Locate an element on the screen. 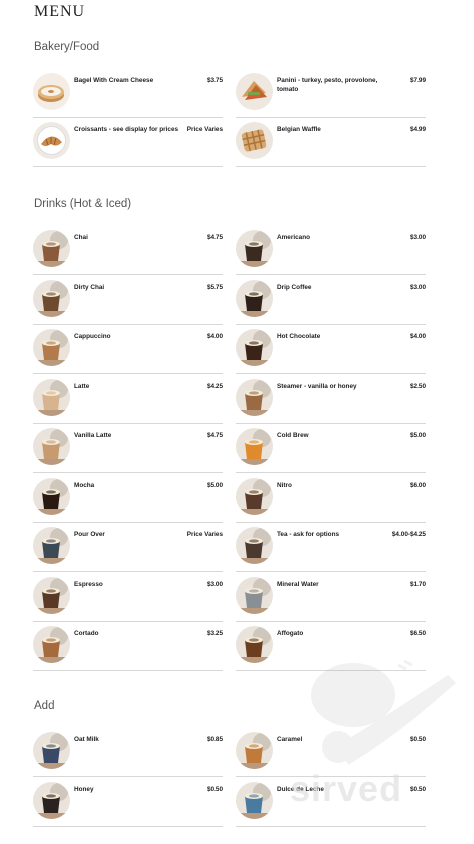 This screenshot has width=474, height=844. croissant-photo is located at coordinates (51, 140).